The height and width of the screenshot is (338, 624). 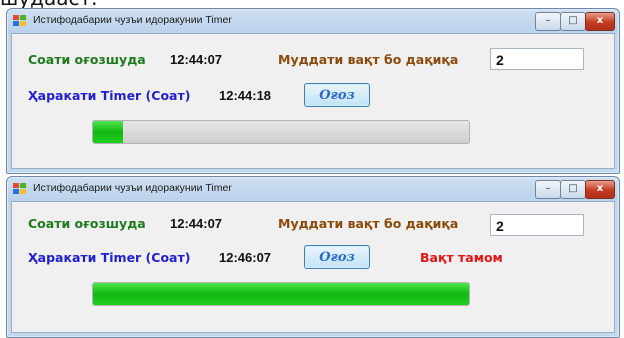 What do you see at coordinates (245, 257) in the screenshot?
I see `timer-time-value: 12:46:07` at bounding box center [245, 257].